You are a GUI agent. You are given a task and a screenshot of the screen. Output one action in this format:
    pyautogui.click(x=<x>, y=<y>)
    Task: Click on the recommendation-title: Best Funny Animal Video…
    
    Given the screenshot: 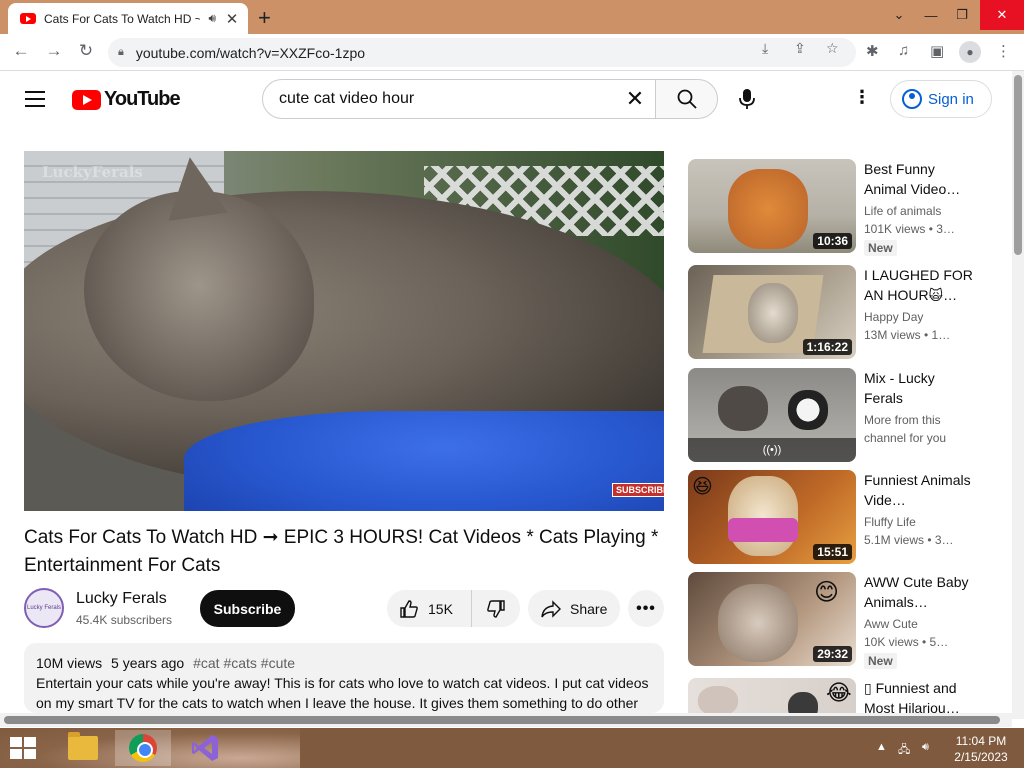 What is the action you would take?
    pyautogui.click(x=920, y=179)
    